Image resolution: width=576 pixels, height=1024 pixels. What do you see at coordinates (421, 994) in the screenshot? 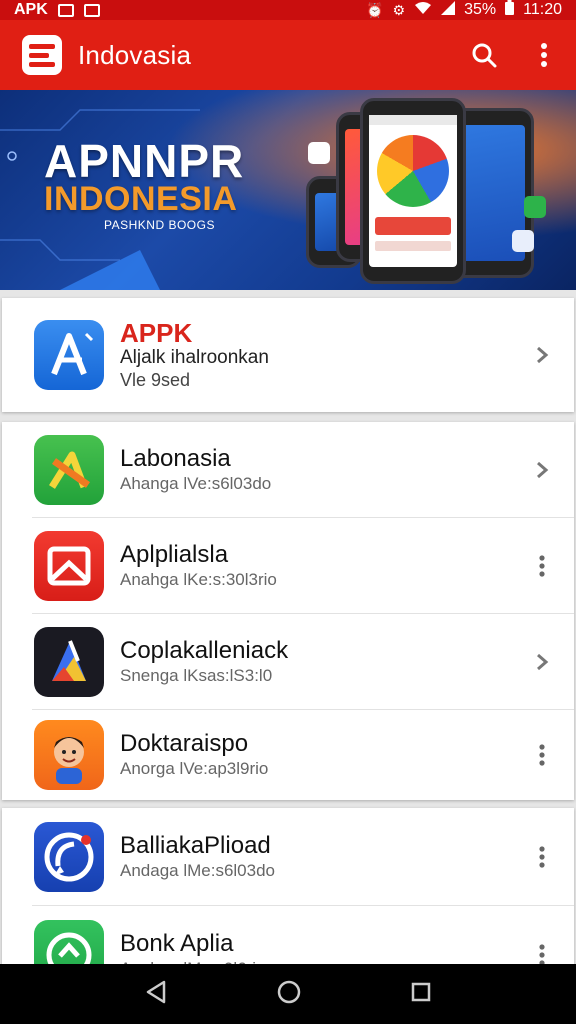
I see `recents-icon` at bounding box center [421, 994].